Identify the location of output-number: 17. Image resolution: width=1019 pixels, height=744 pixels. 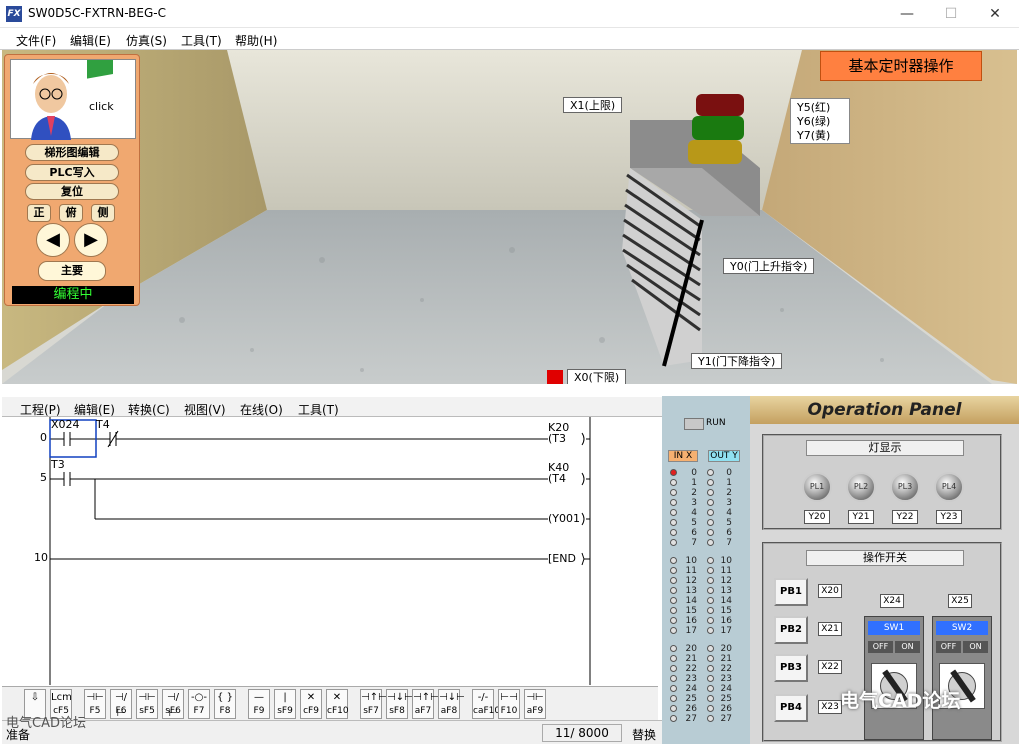
(726, 631).